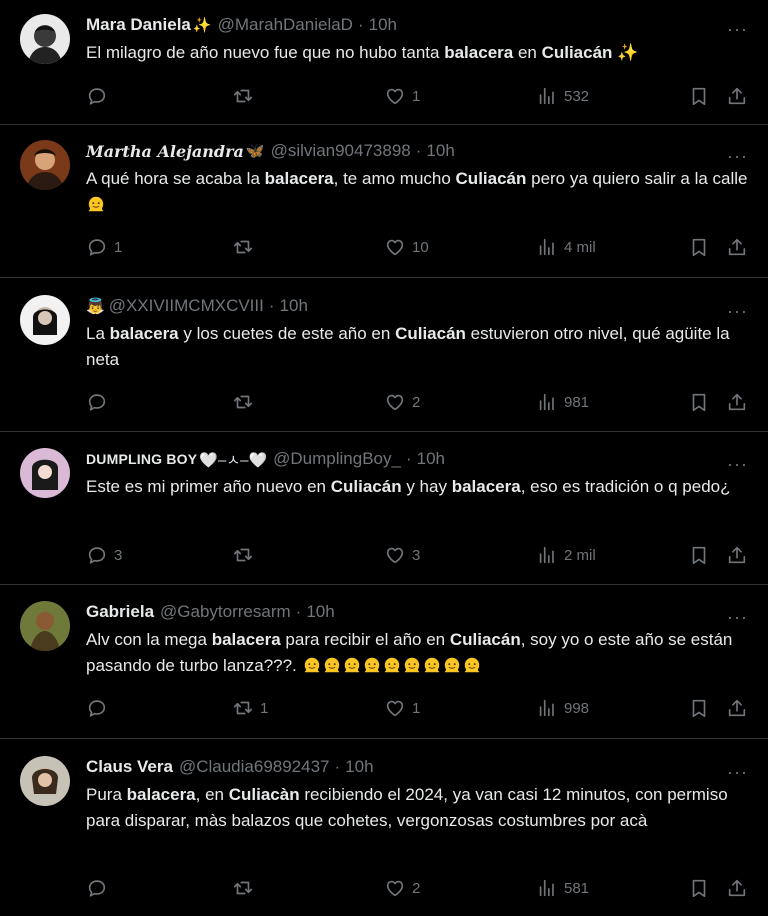  What do you see at coordinates (566, 247) in the screenshot?
I see `views-button: 4 mil` at bounding box center [566, 247].